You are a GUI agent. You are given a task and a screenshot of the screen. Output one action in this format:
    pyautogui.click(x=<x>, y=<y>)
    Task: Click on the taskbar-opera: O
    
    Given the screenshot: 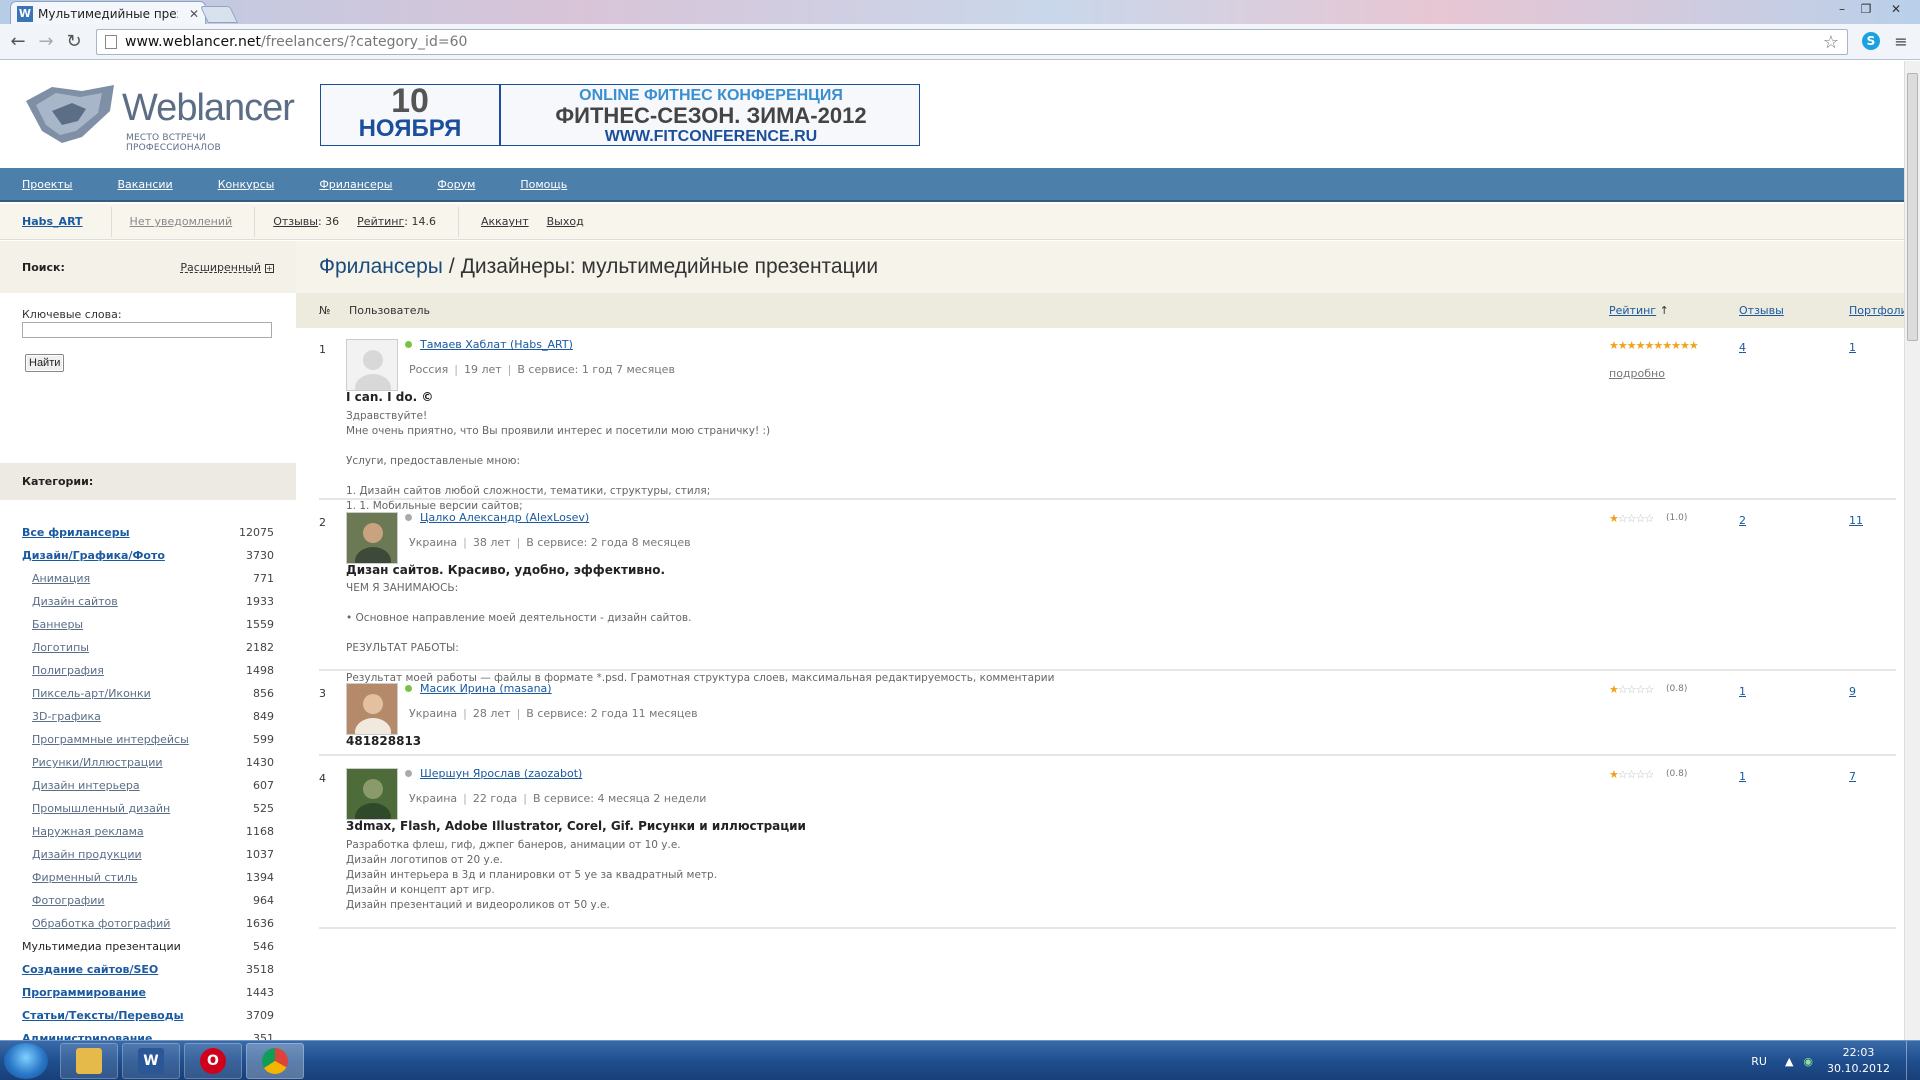 What is the action you would take?
    pyautogui.click(x=213, y=1061)
    